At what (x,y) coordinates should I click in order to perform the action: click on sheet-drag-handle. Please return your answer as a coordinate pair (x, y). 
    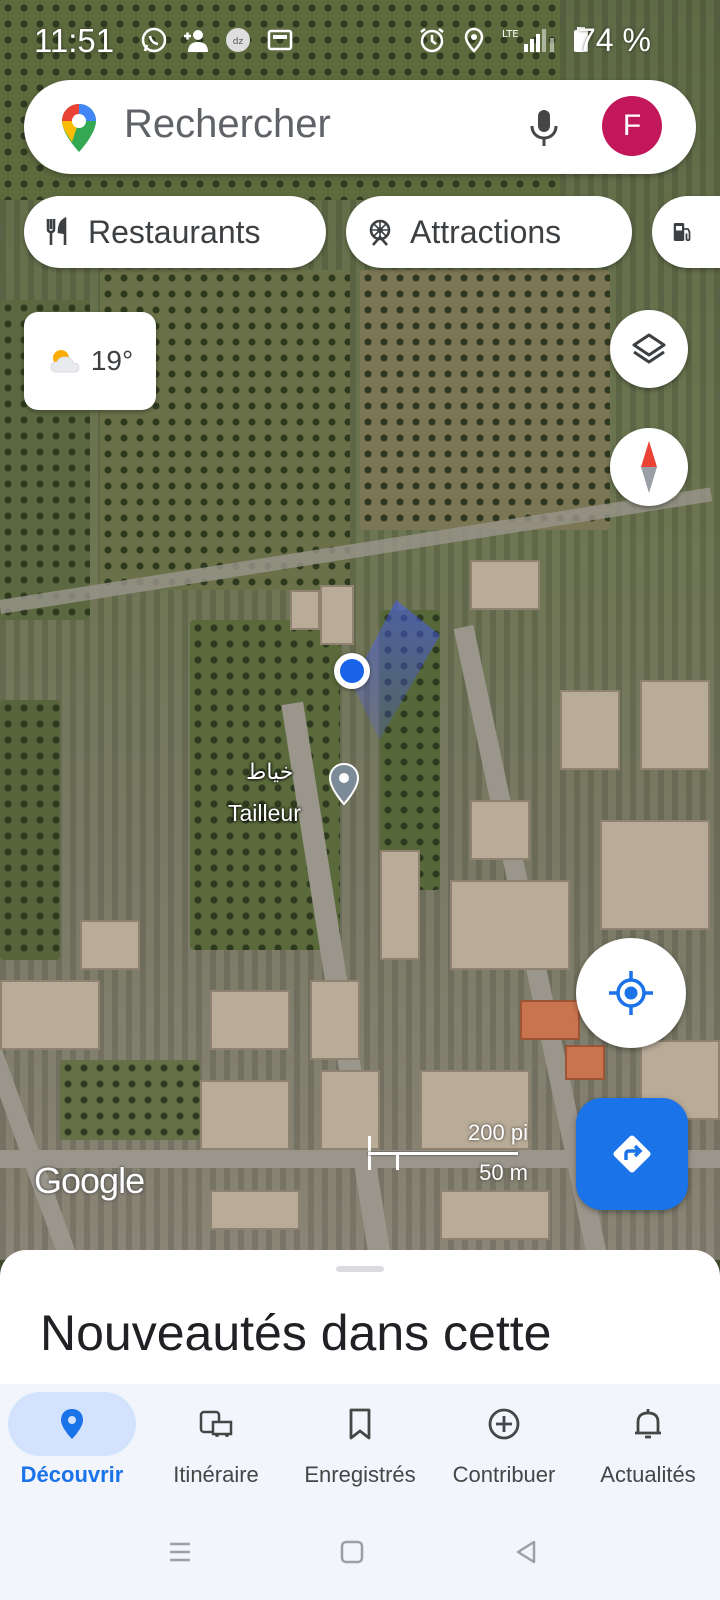
    Looking at the image, I should click on (360, 1269).